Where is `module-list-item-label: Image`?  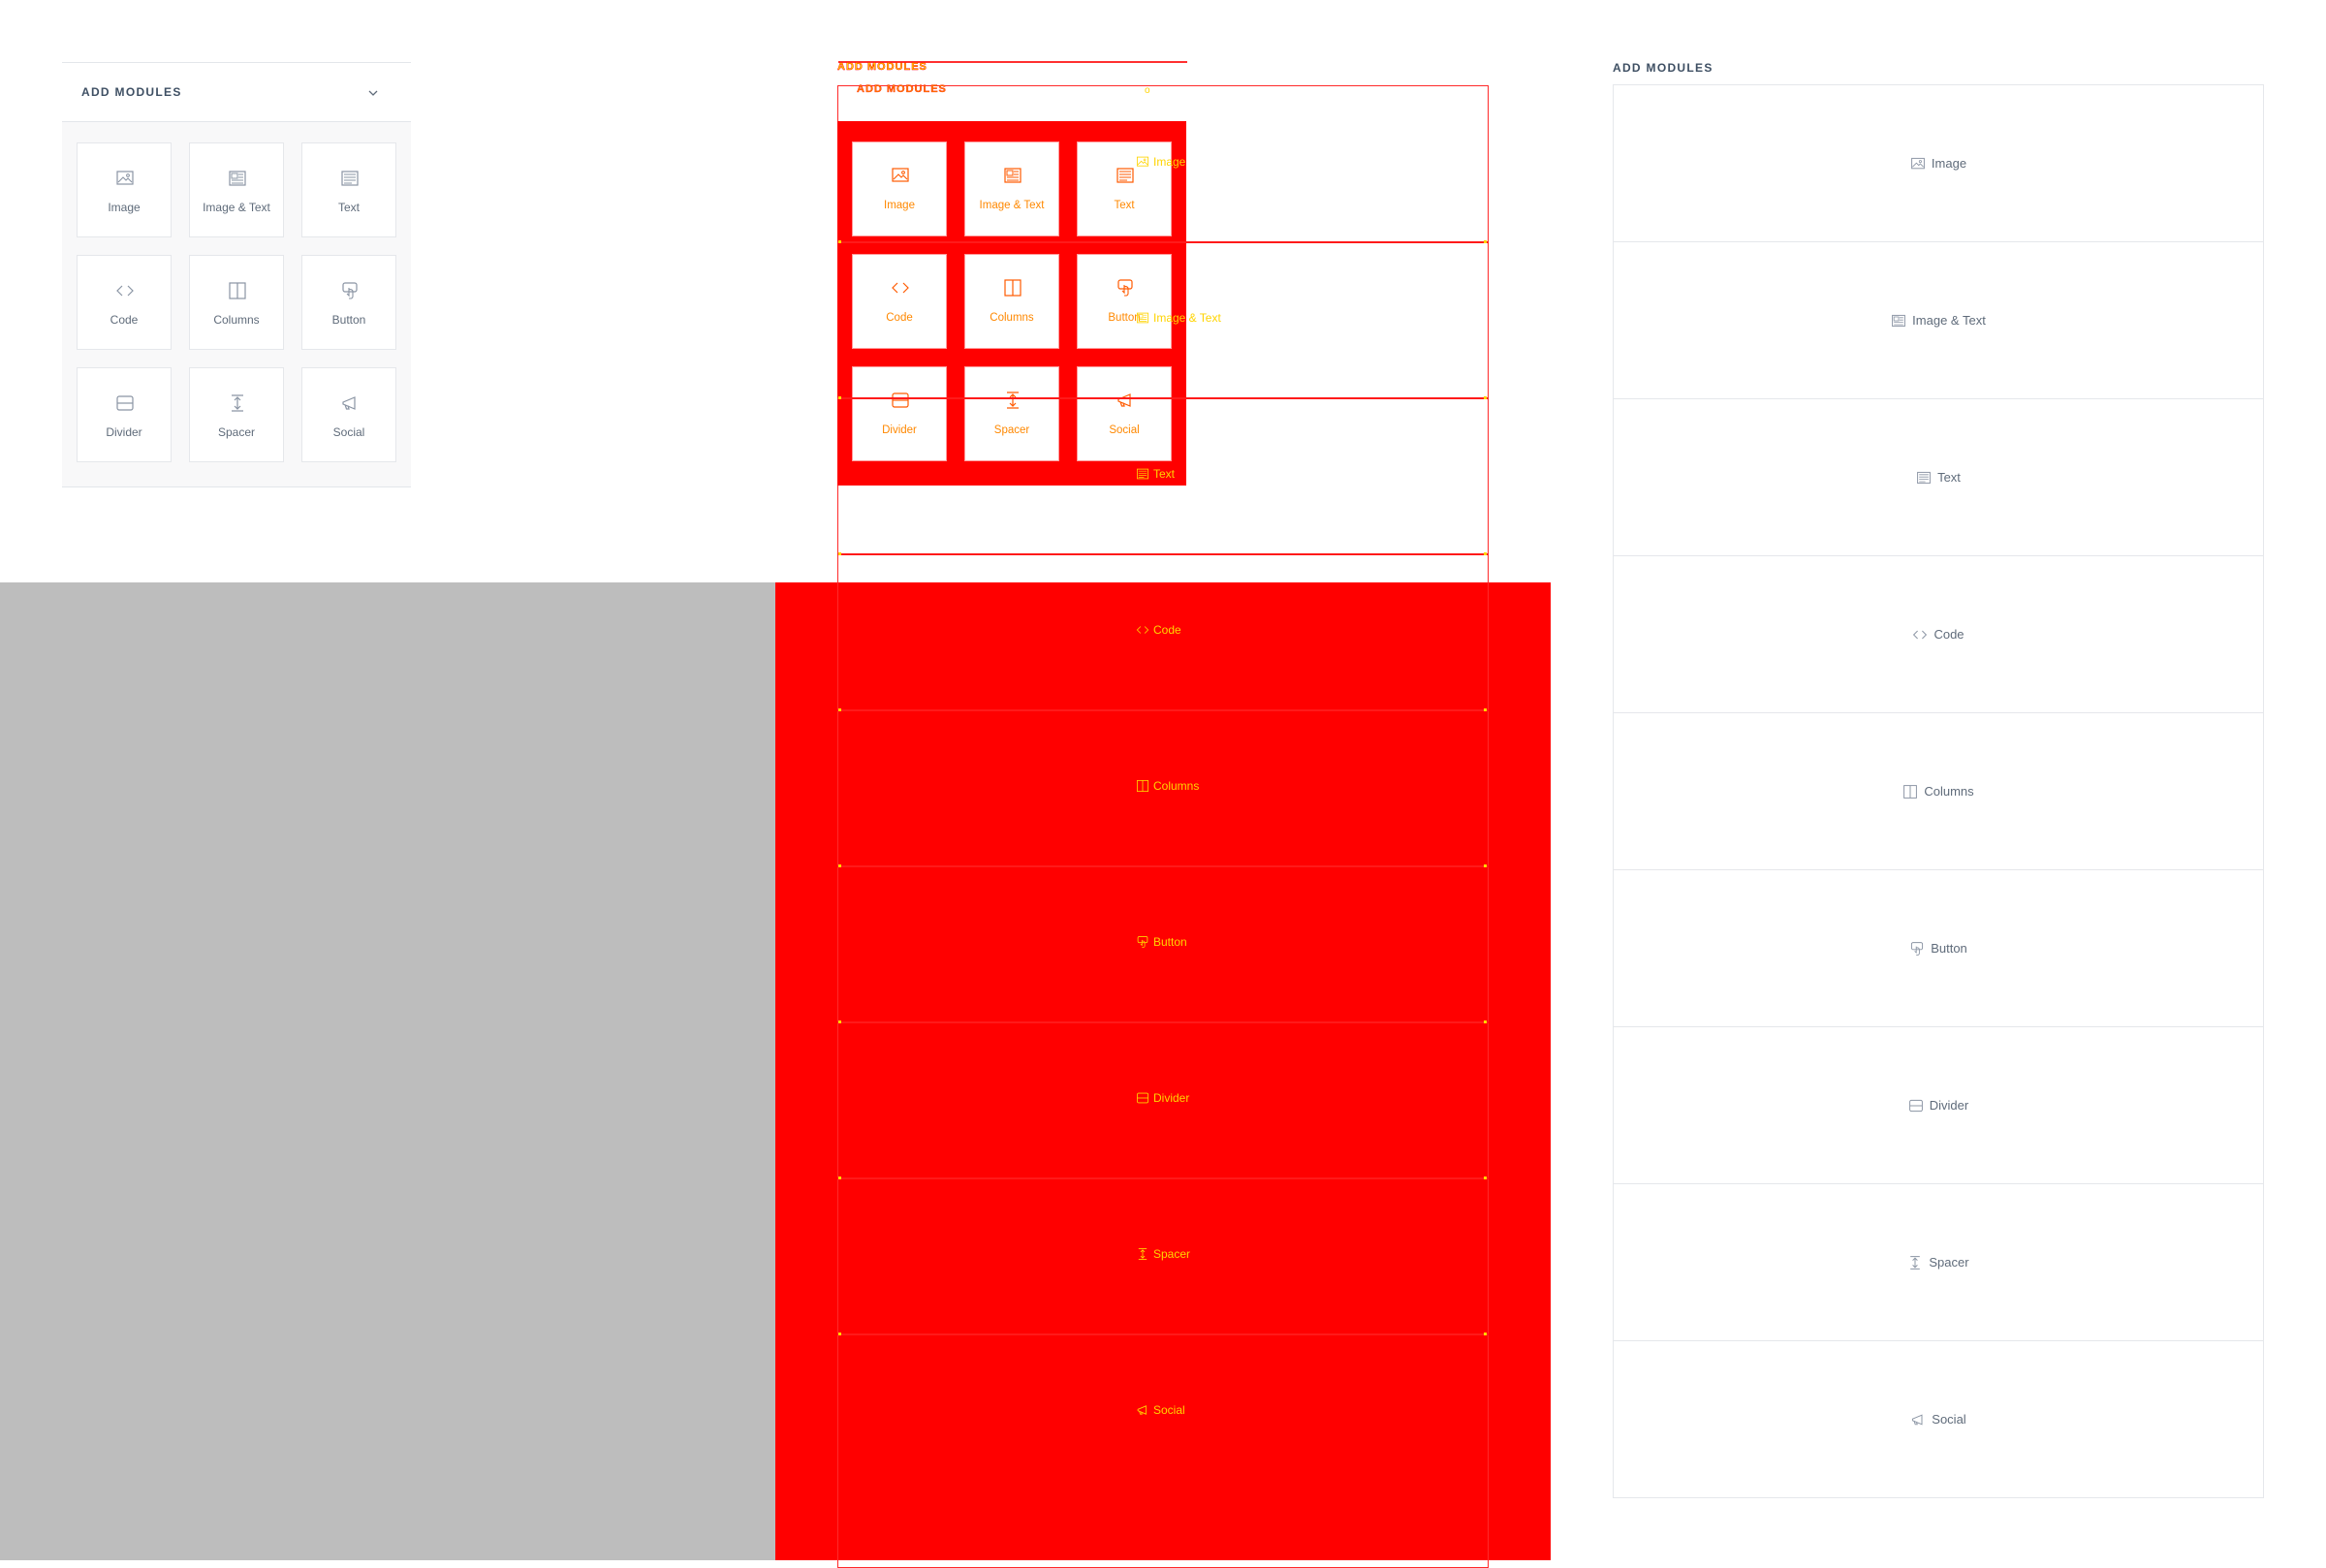
module-list-item-label: Image is located at coordinates (1949, 163).